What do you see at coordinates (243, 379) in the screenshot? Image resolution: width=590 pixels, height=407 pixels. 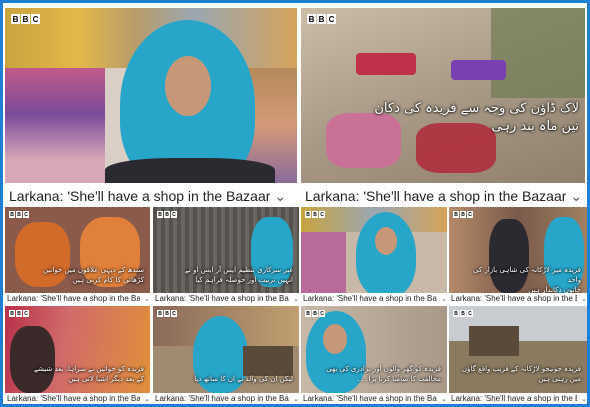 I see `subtitle: لیکن ان کی والد نے ان کا ساتھ دیا` at bounding box center [243, 379].